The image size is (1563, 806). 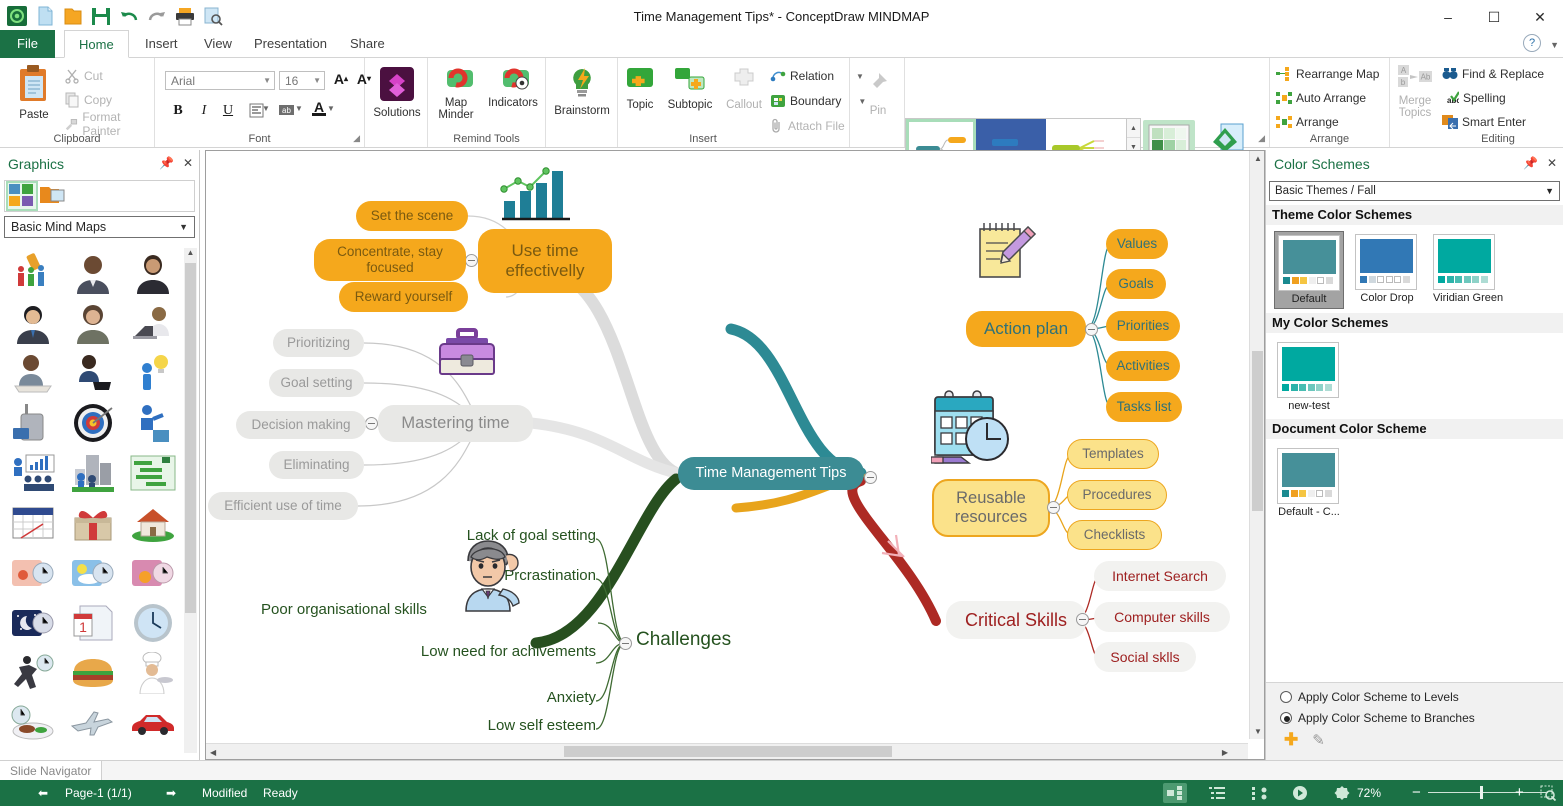 I want to click on subtopic-poor-organisational-skills: Poor organisational skills, so click(x=428, y=610).